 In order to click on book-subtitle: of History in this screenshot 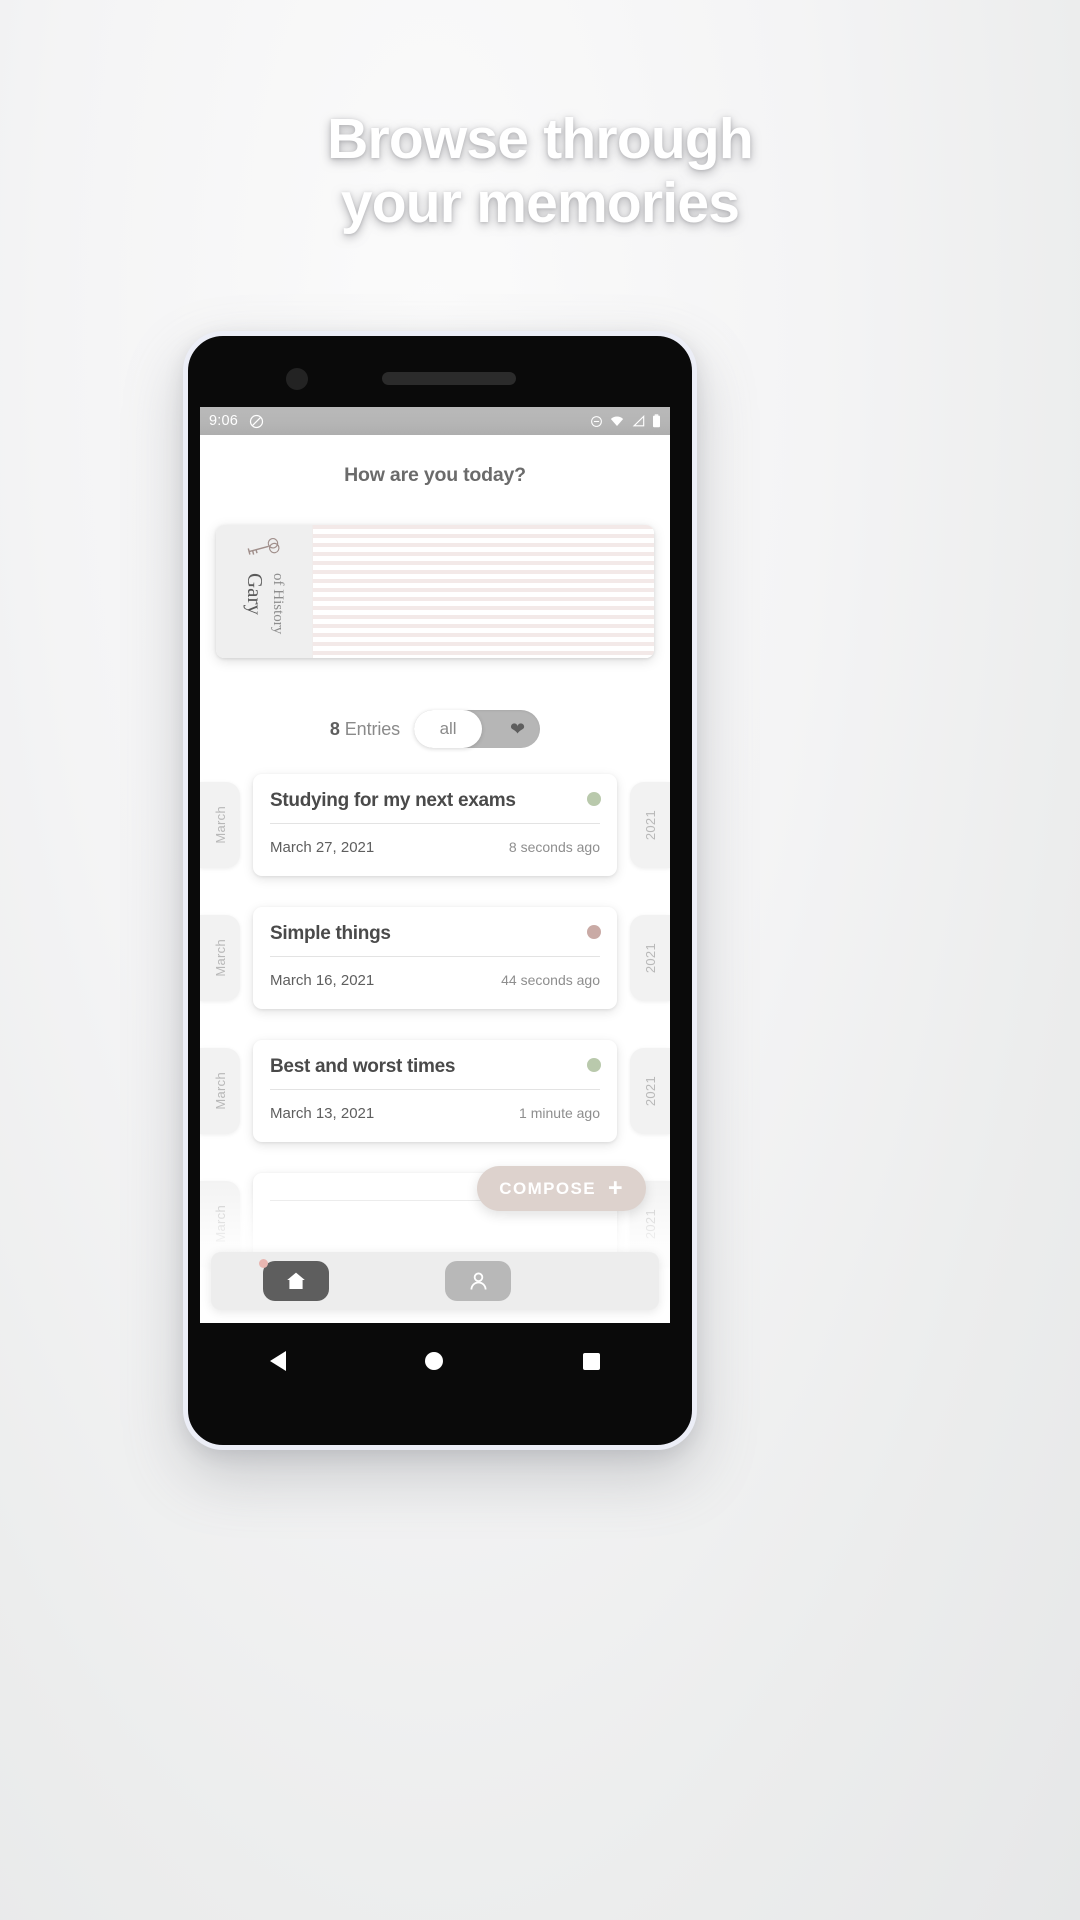, I will do `click(278, 604)`.